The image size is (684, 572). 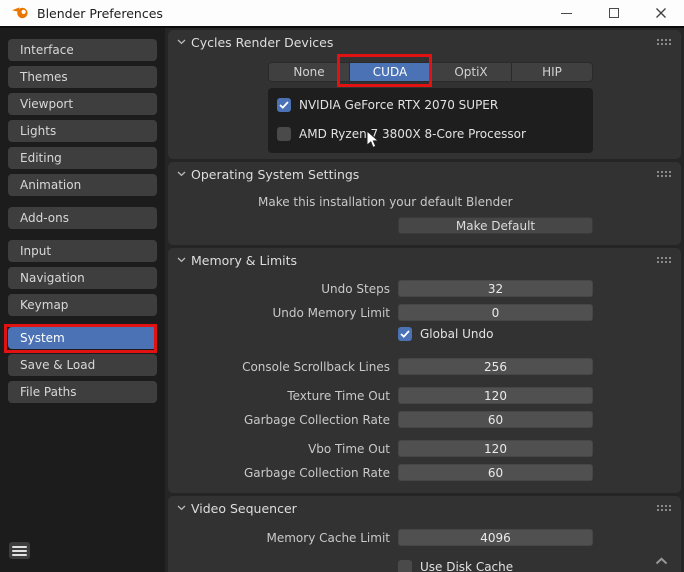 I want to click on field-label: Undo Memory Limit, so click(x=331, y=312).